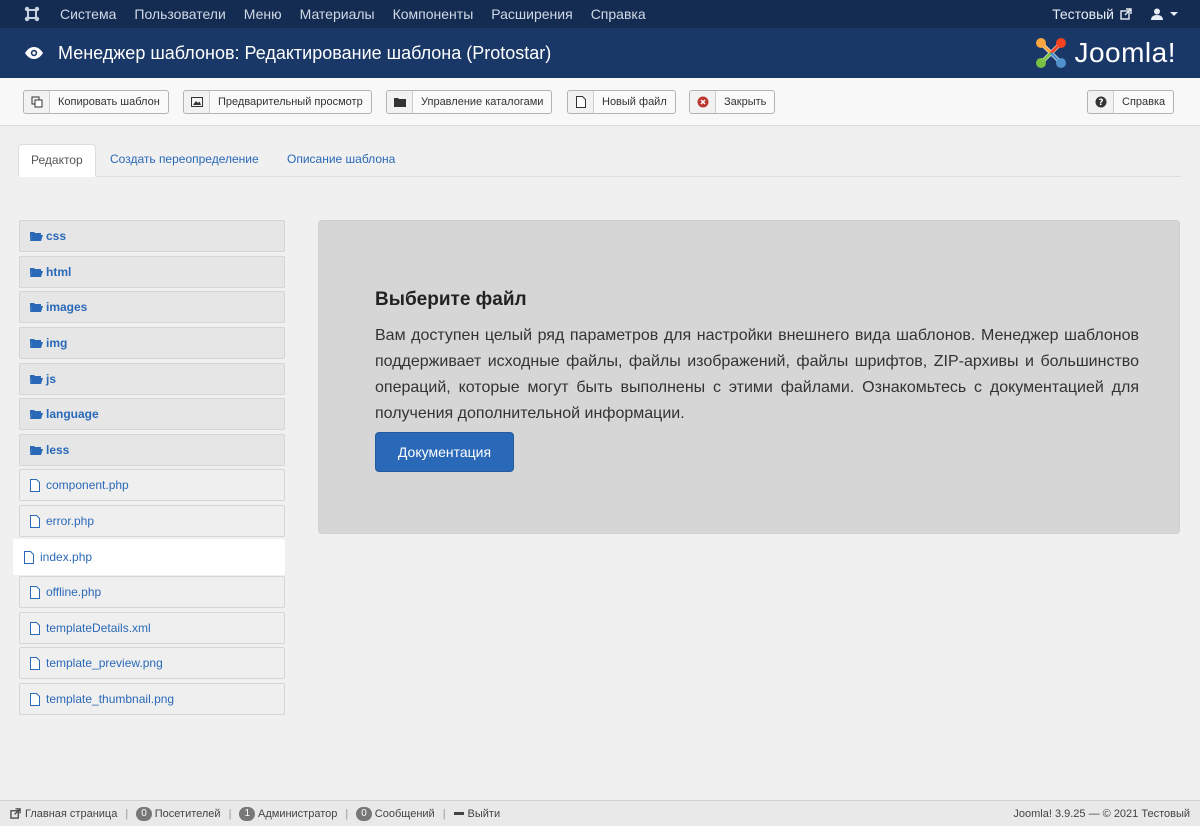 The width and height of the screenshot is (1200, 826). What do you see at coordinates (152, 699) in the screenshot?
I see `tree-file: template_thumbnail.png` at bounding box center [152, 699].